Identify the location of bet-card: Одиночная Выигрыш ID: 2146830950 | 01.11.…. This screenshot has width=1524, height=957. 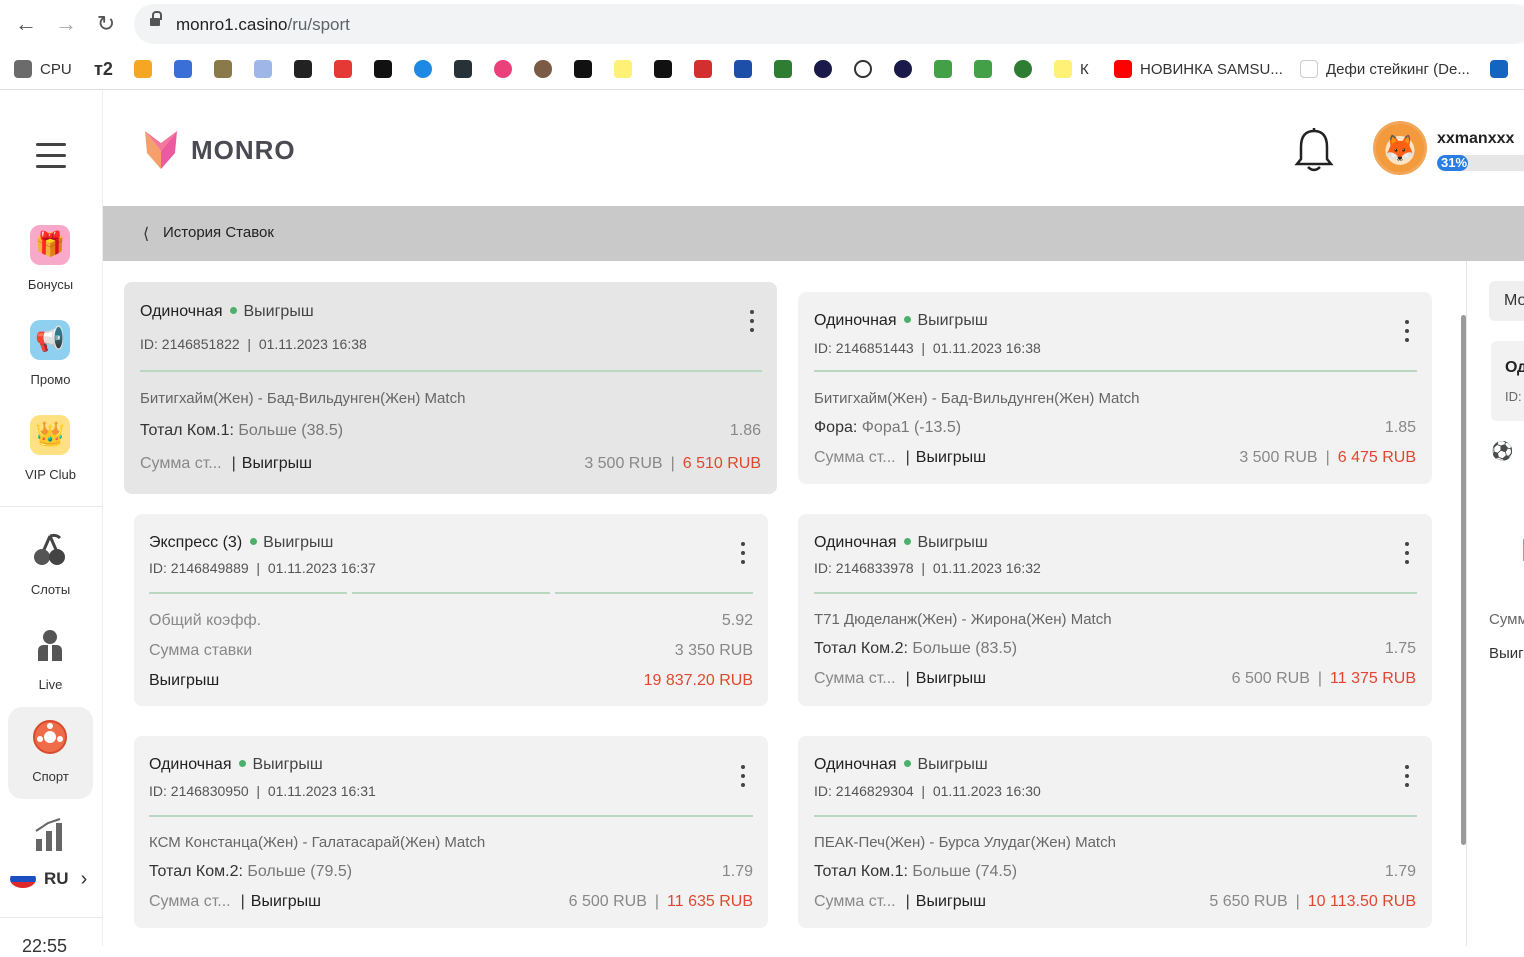
(451, 832).